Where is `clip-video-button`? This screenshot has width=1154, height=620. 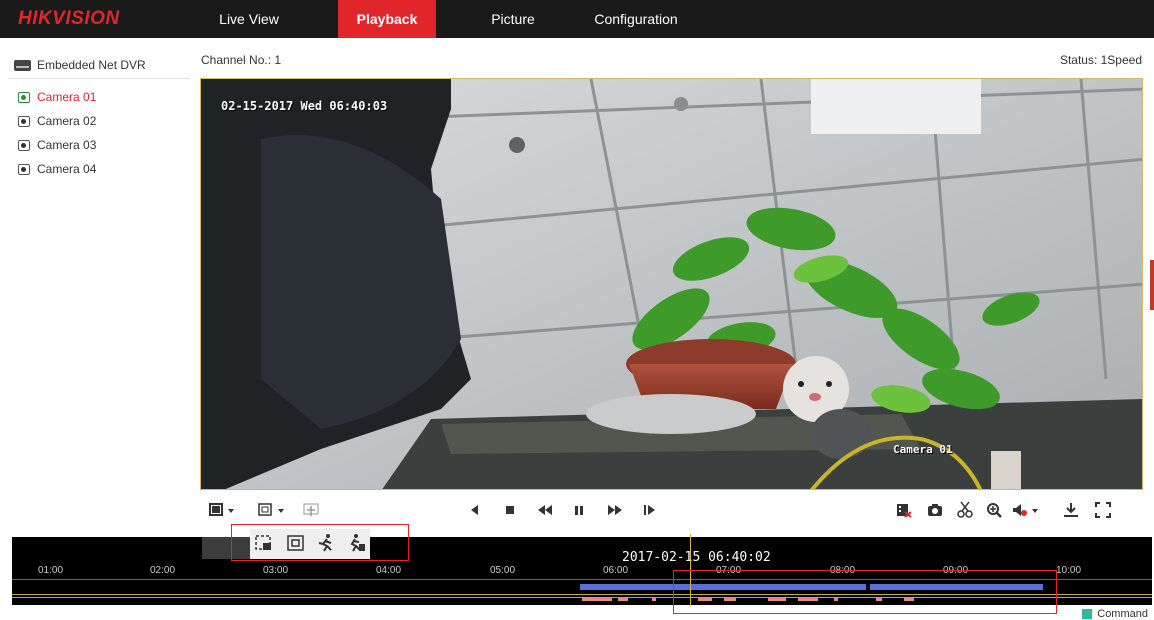 clip-video-button is located at coordinates (904, 510).